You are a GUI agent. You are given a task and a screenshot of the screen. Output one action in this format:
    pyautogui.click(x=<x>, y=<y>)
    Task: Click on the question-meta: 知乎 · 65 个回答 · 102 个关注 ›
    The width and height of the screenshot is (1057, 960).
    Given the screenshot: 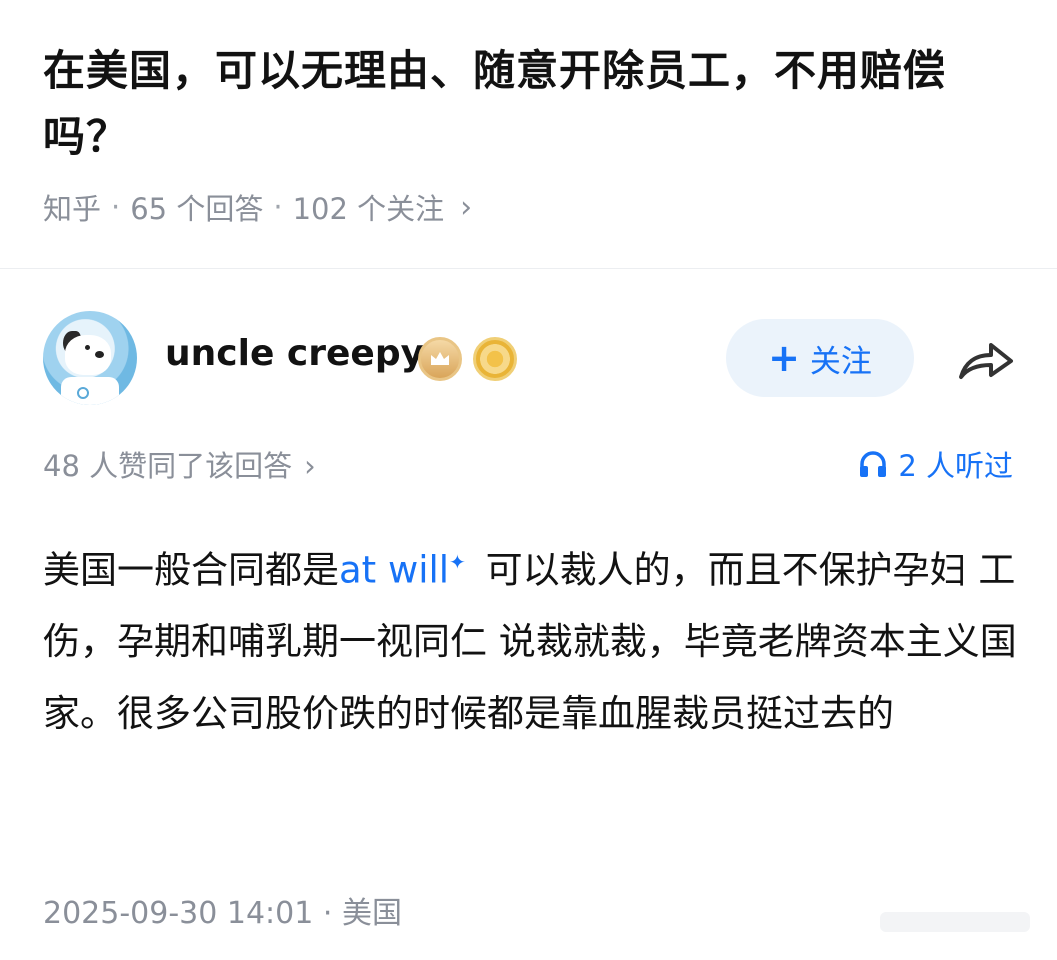 What is the action you would take?
    pyautogui.click(x=533, y=207)
    